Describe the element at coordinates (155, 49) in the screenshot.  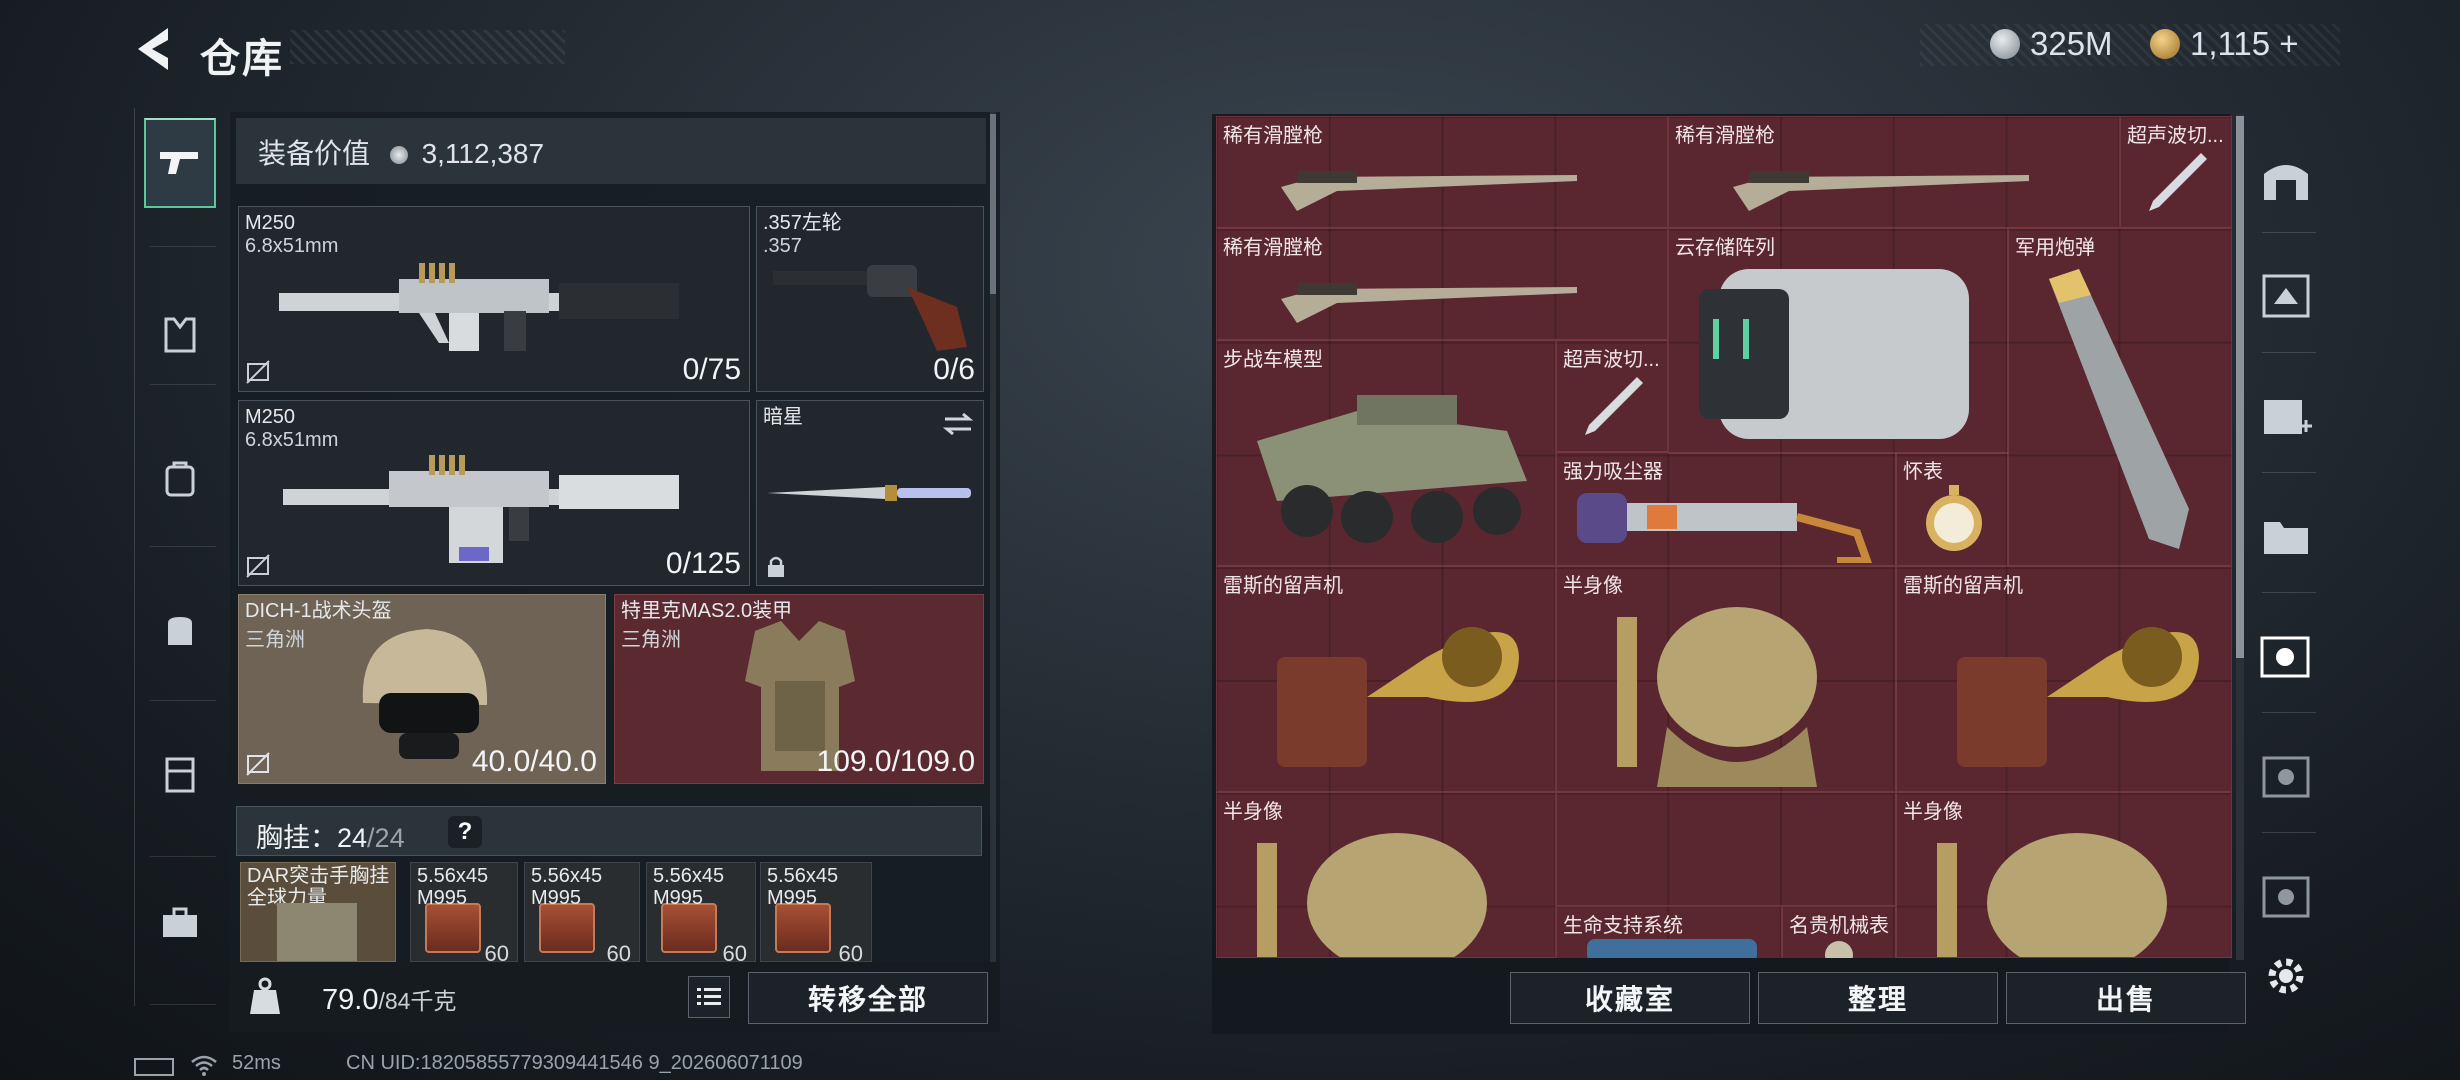
I see `back-arrow-icon` at that location.